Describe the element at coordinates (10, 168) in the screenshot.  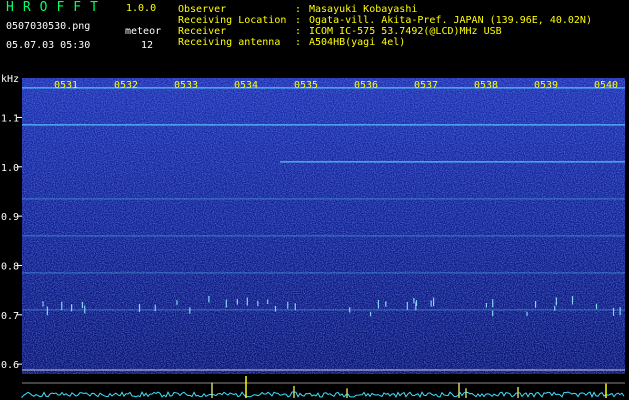
I see `y-tick-label: 1.0` at that location.